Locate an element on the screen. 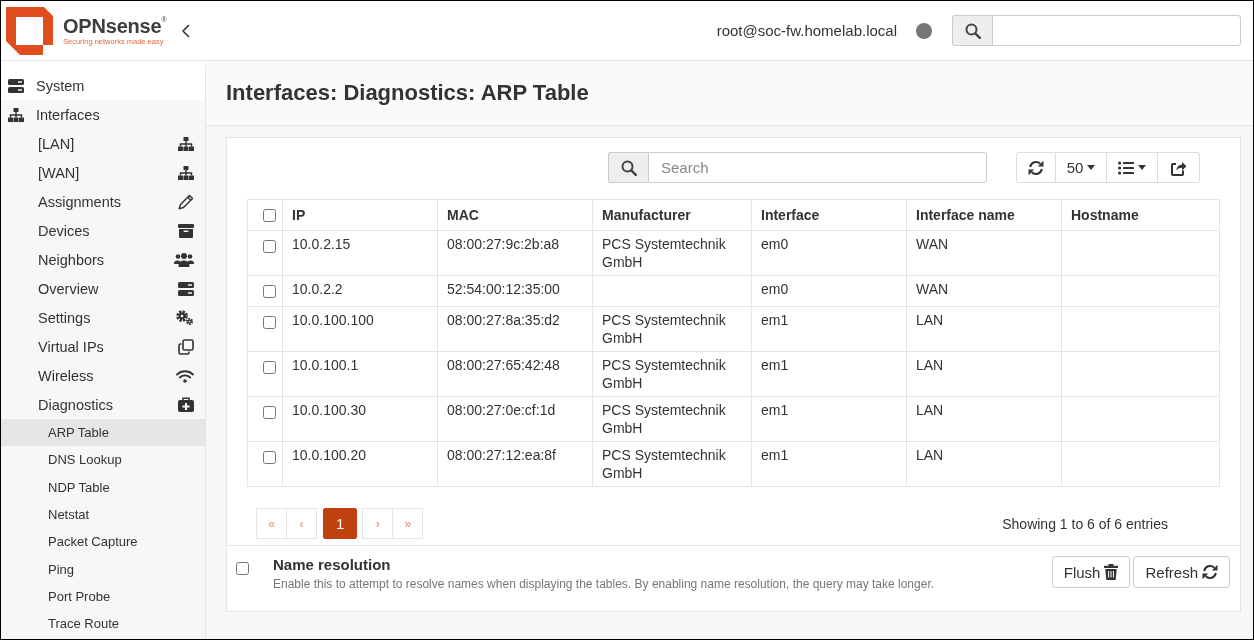 The height and width of the screenshot is (640, 1254). sidebar-item: Settings is located at coordinates (103, 317).